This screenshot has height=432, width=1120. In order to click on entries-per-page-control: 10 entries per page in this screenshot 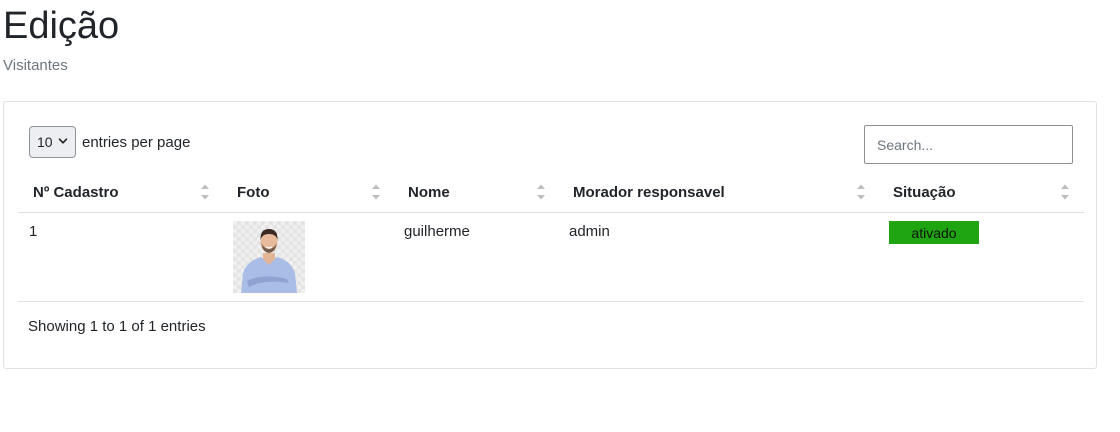, I will do `click(109, 142)`.